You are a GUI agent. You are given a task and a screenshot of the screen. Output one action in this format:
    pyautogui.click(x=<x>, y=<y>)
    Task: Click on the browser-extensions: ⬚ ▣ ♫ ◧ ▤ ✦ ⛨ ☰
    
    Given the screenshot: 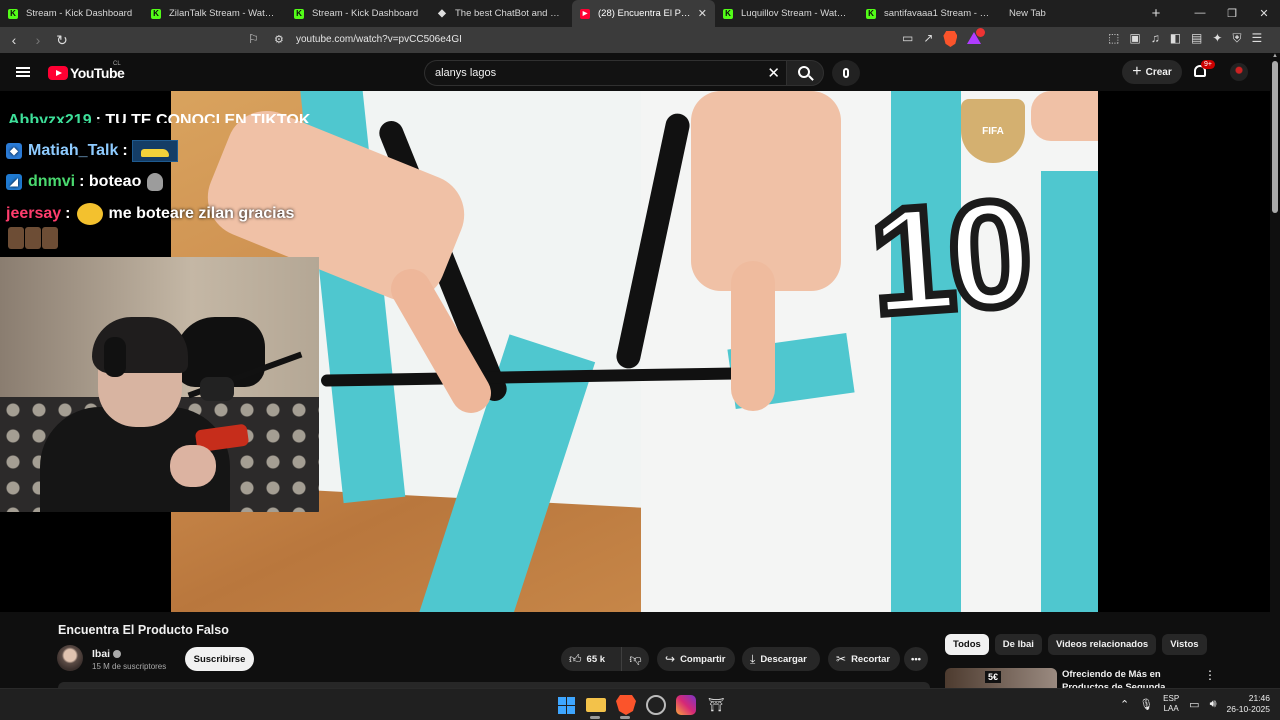 What is the action you would take?
    pyautogui.click(x=1185, y=38)
    